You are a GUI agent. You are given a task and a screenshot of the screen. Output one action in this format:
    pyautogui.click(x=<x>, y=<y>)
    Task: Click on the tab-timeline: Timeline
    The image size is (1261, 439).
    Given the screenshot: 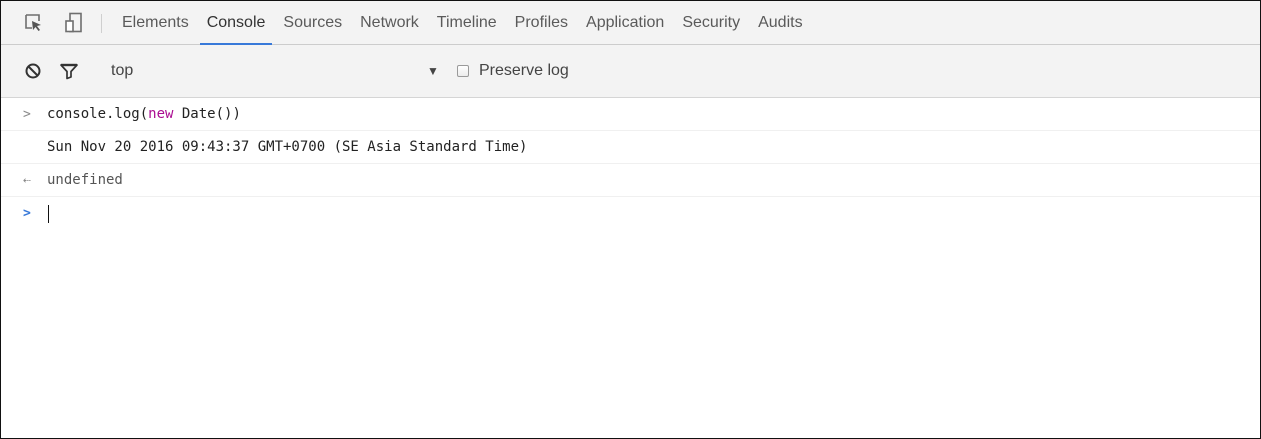 What is the action you would take?
    pyautogui.click(x=467, y=22)
    